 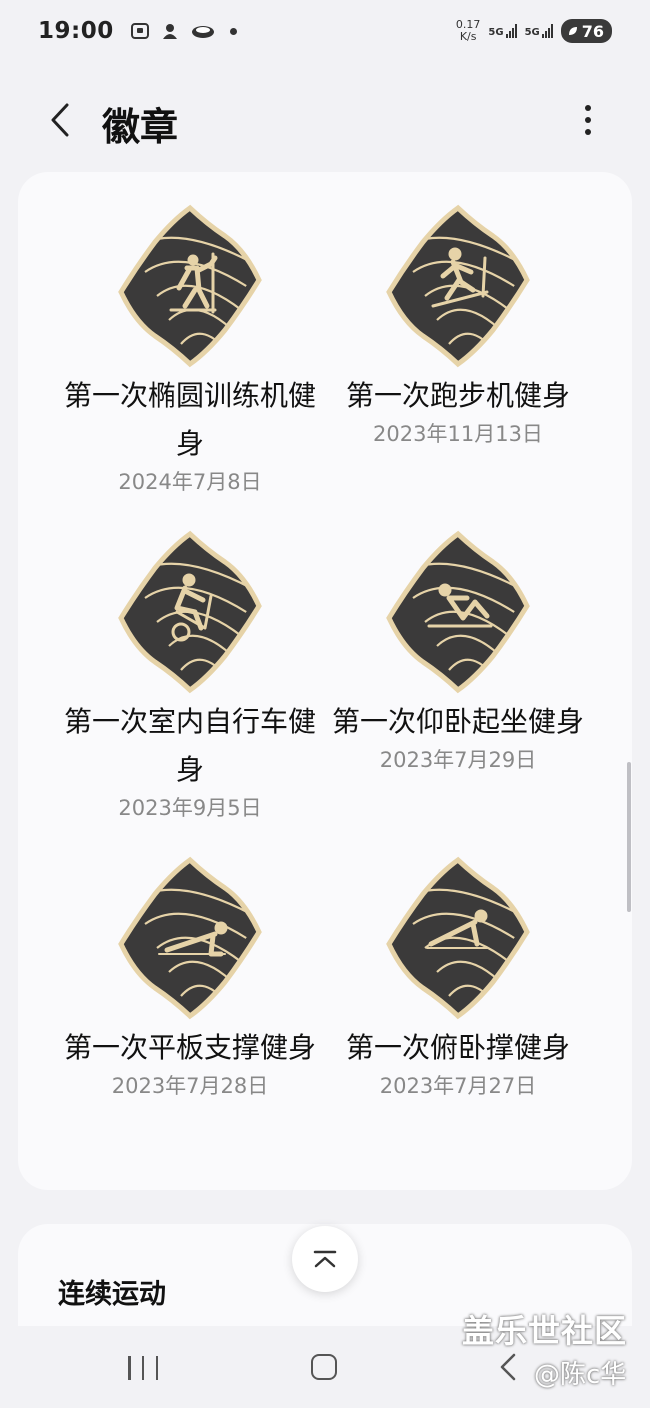 I want to click on status-system-icons: 0.17 K/s 5G 5G 76, so click(x=534, y=31).